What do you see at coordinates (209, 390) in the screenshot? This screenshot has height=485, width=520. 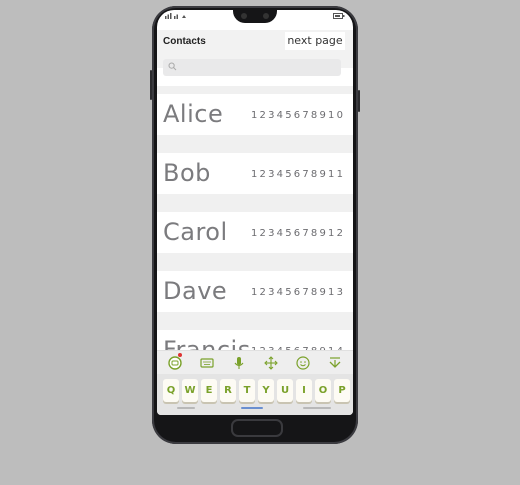 I see `key-e: E` at bounding box center [209, 390].